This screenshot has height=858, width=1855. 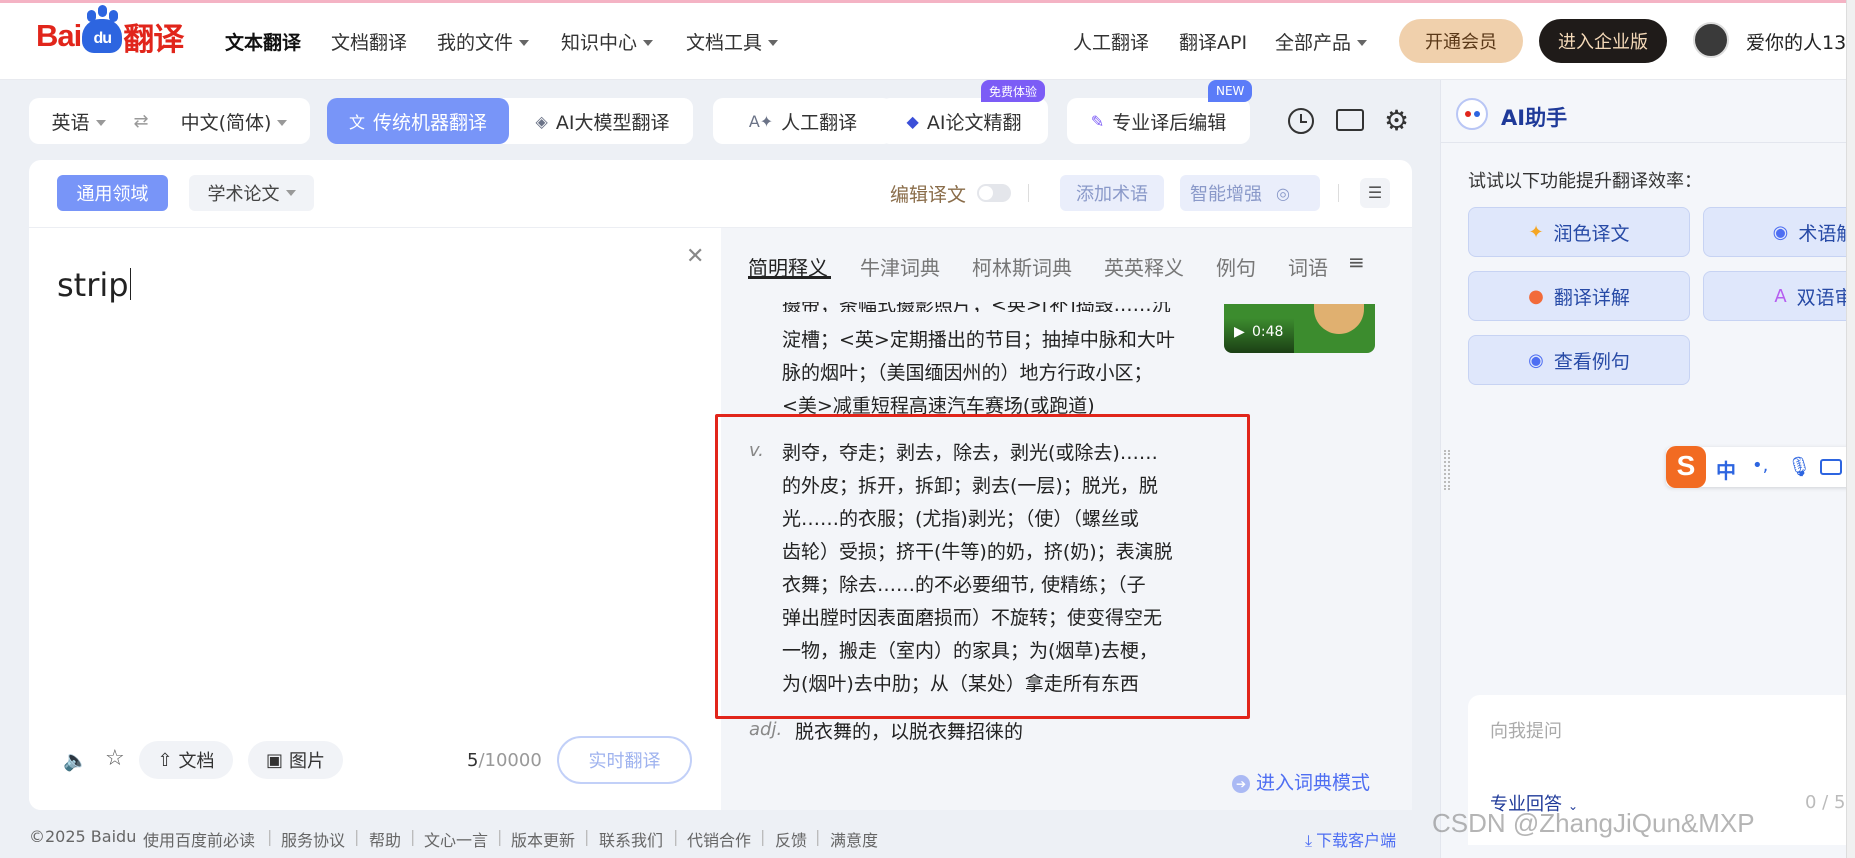 I want to click on char-count: 5, so click(x=473, y=760).